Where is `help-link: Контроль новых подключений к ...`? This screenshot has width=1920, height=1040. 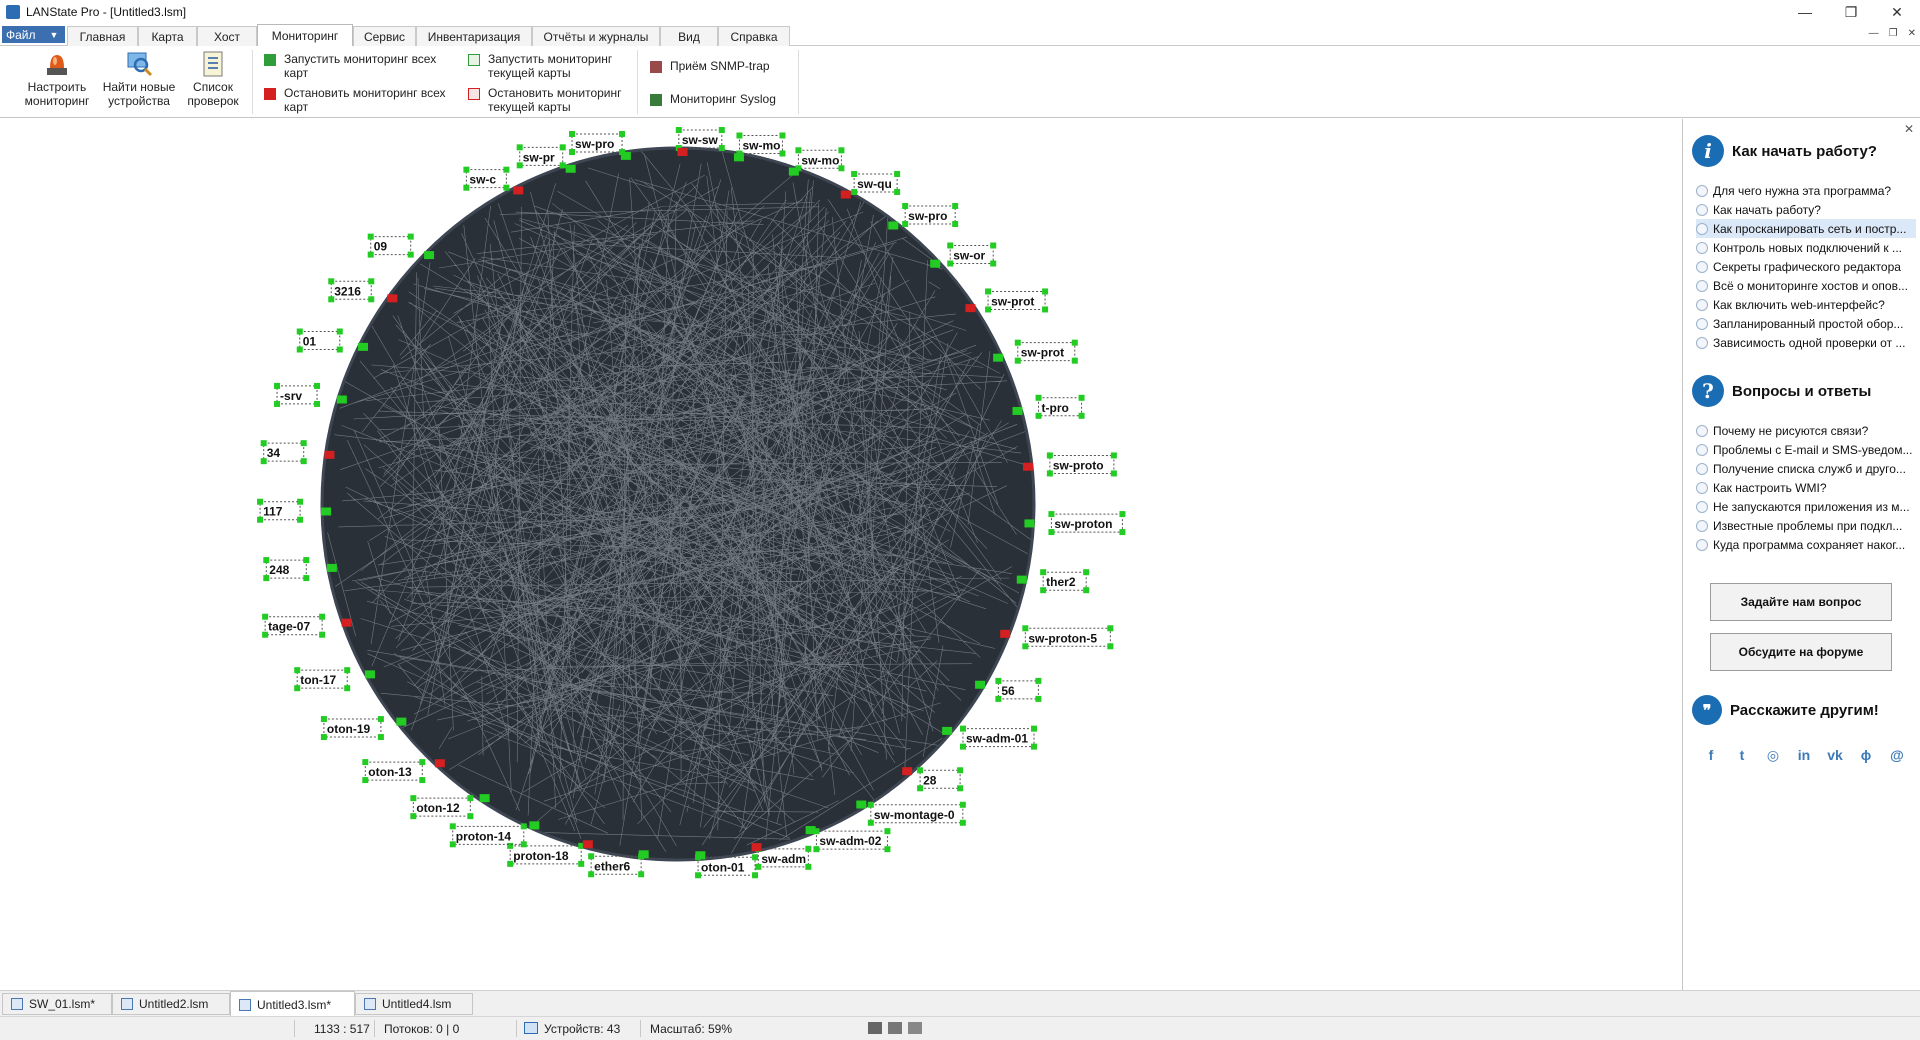 help-link: Контроль новых подключений к ... is located at coordinates (1806, 247).